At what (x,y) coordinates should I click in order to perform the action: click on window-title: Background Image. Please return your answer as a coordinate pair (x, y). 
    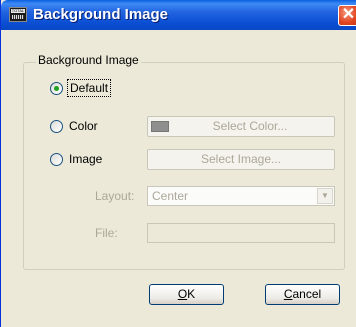
    Looking at the image, I should click on (101, 14).